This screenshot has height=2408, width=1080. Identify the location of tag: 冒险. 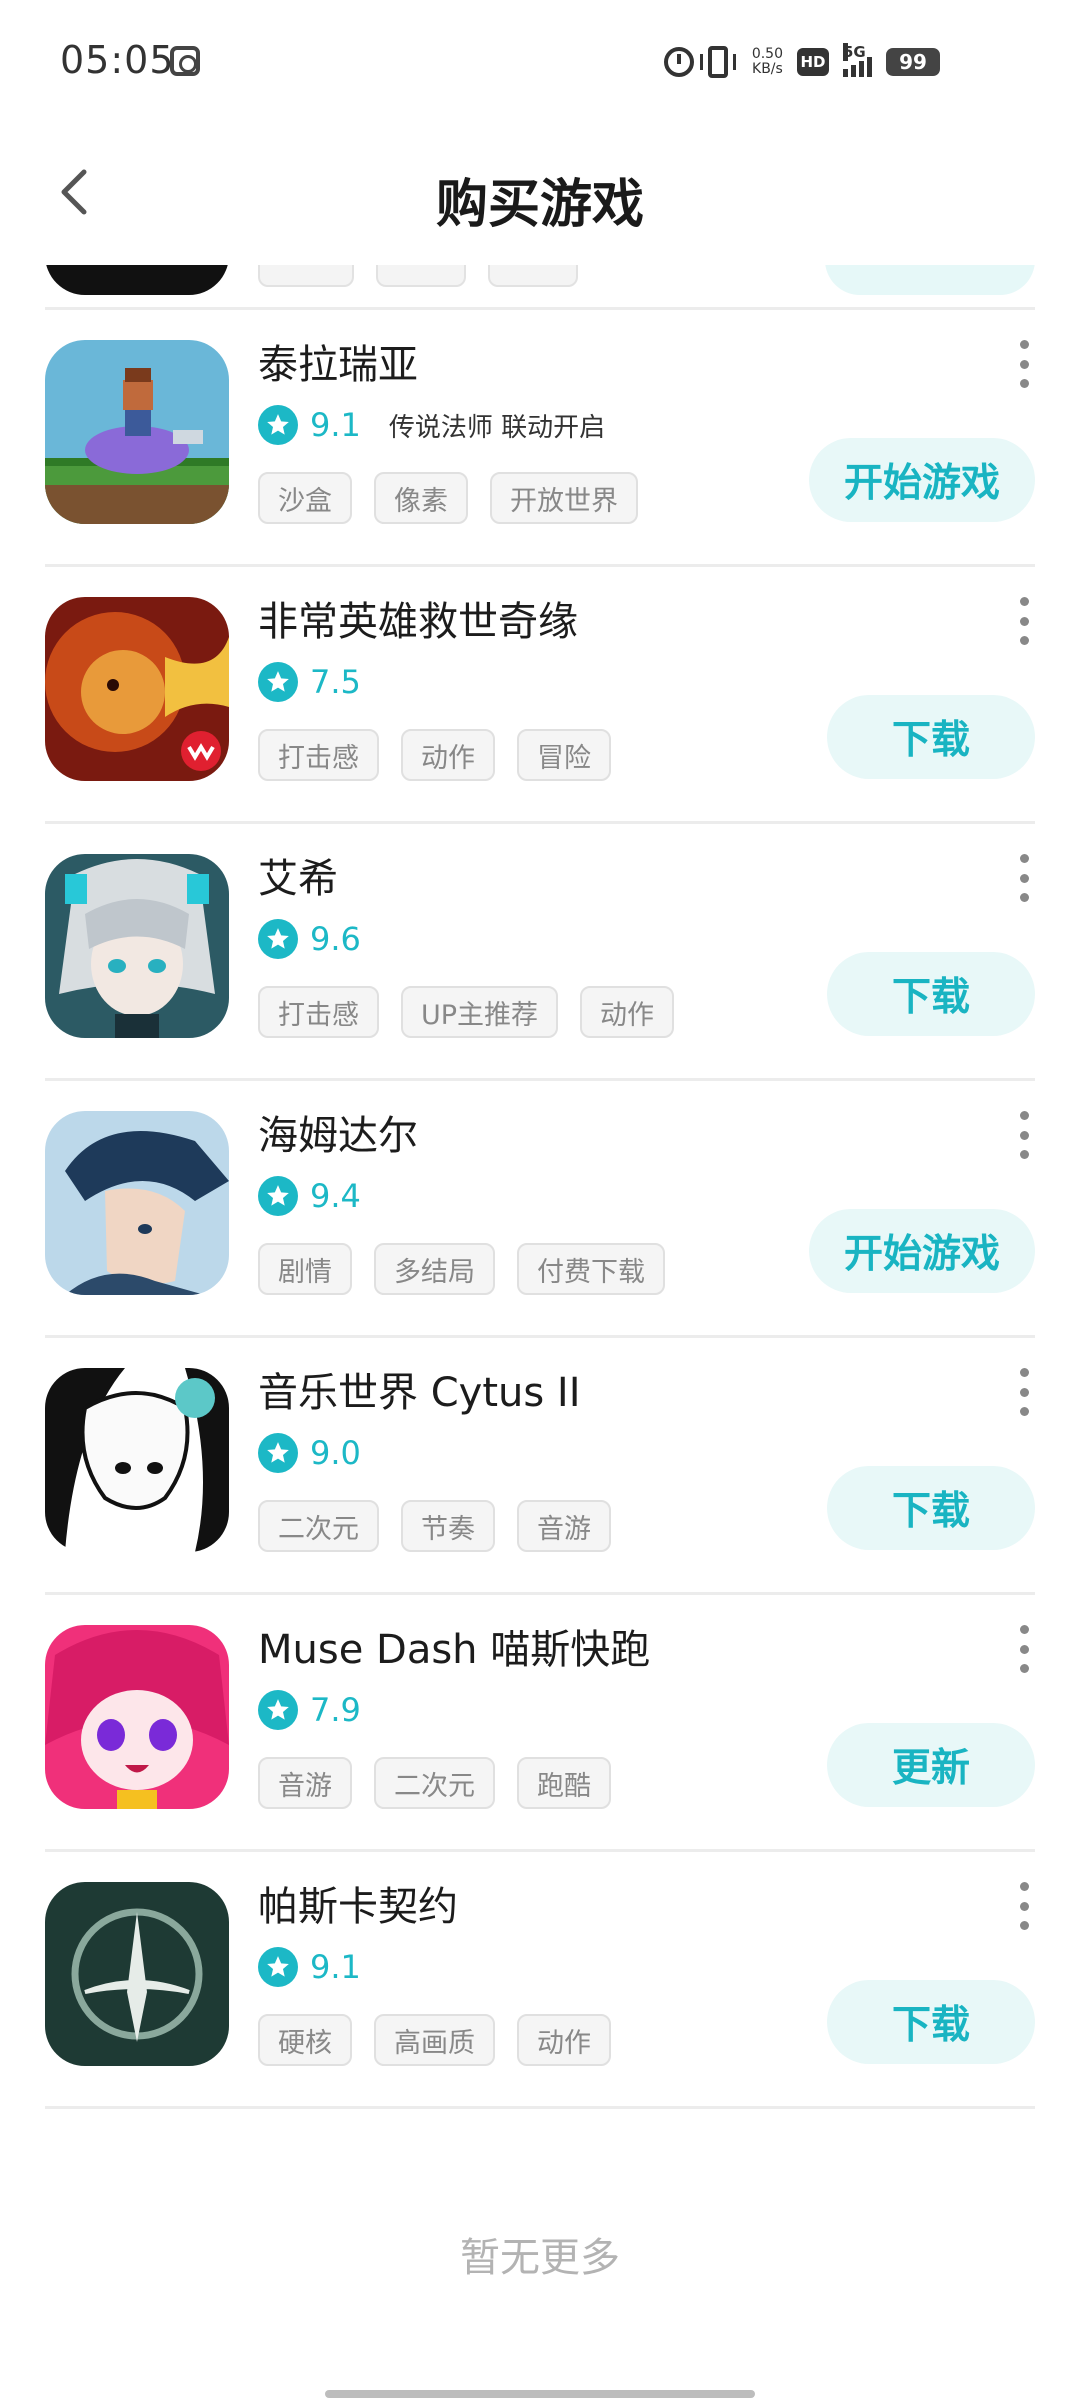
(564, 755).